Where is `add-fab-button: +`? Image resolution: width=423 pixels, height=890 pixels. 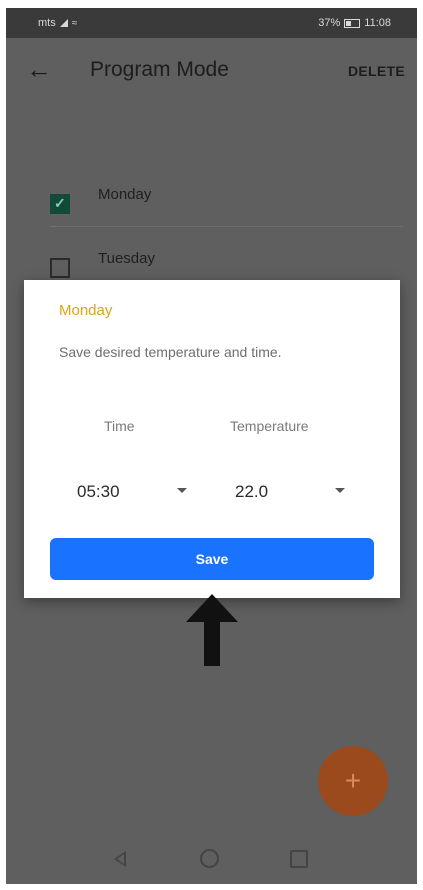
add-fab-button: + is located at coordinates (353, 781).